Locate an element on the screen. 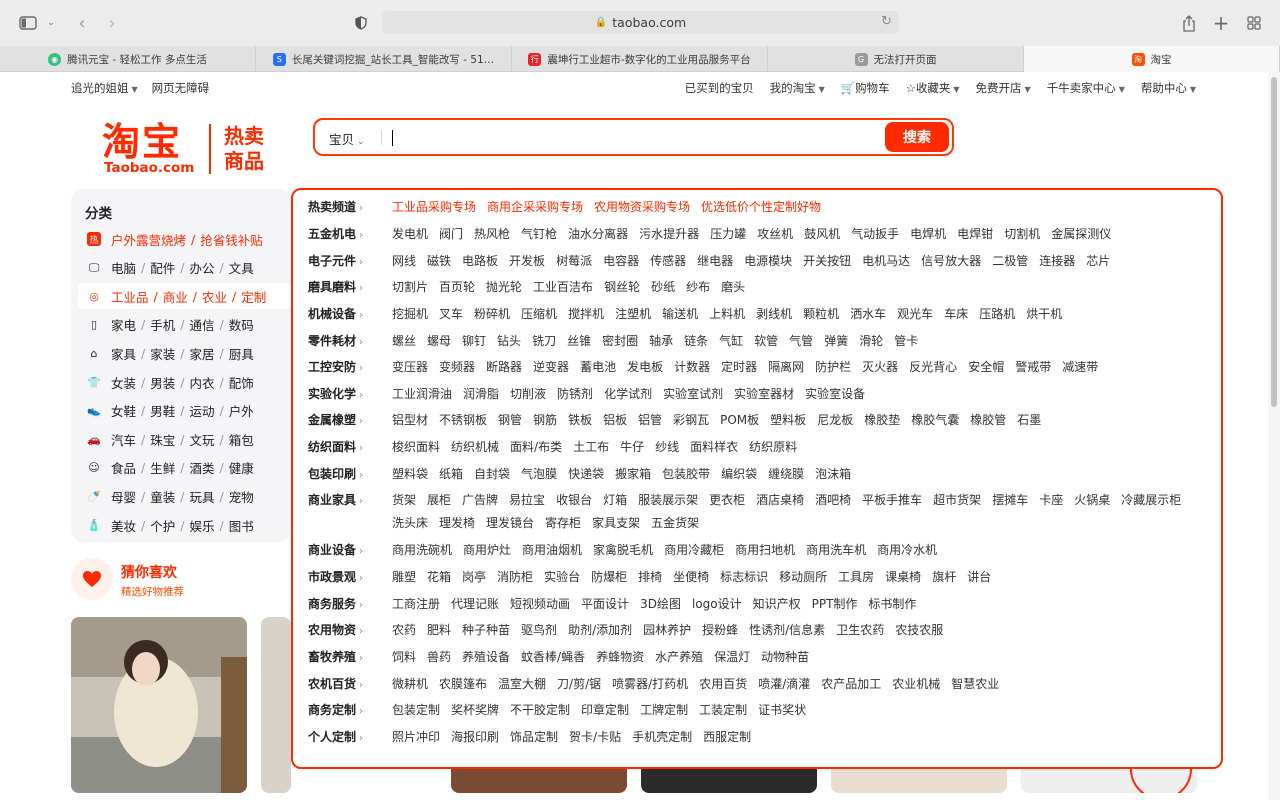 The height and width of the screenshot is (800, 1280). panel-item-link: 不干胶定制 is located at coordinates (540, 710).